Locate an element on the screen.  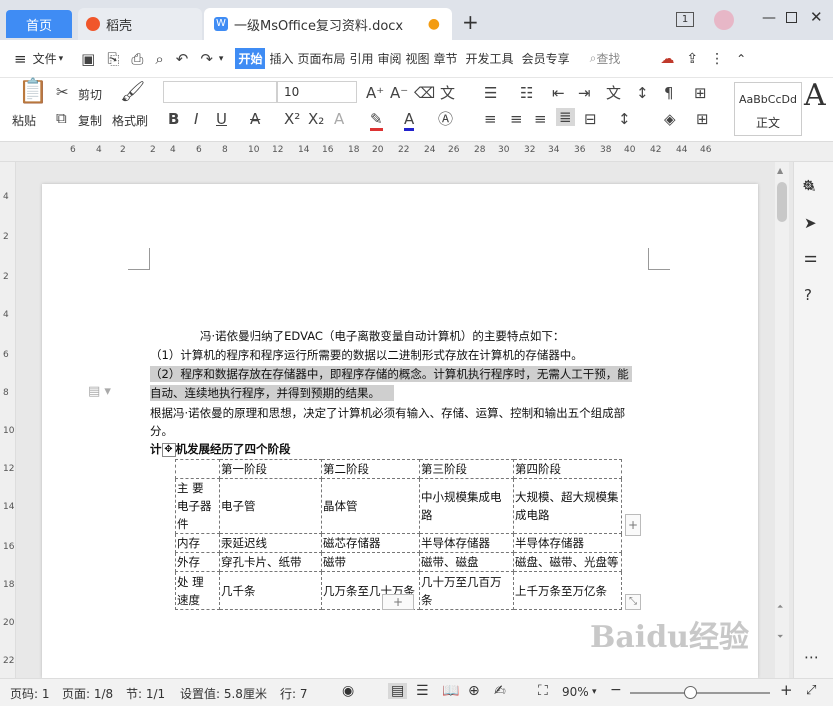
tab-icon: ⊞ is located at coordinates (700, 93).